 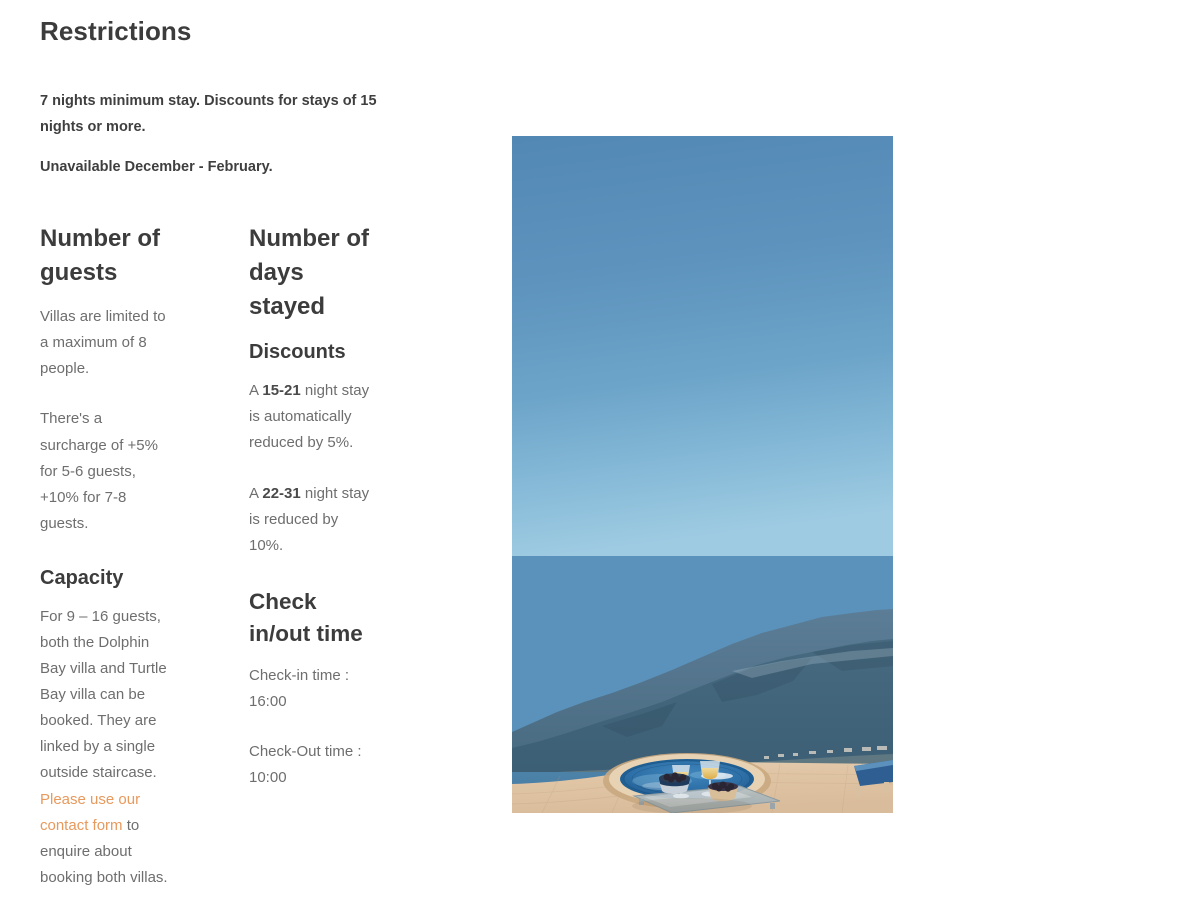 What do you see at coordinates (299, 688) in the screenshot?
I see `check-in-time-text: Check-in time : 16:00` at bounding box center [299, 688].